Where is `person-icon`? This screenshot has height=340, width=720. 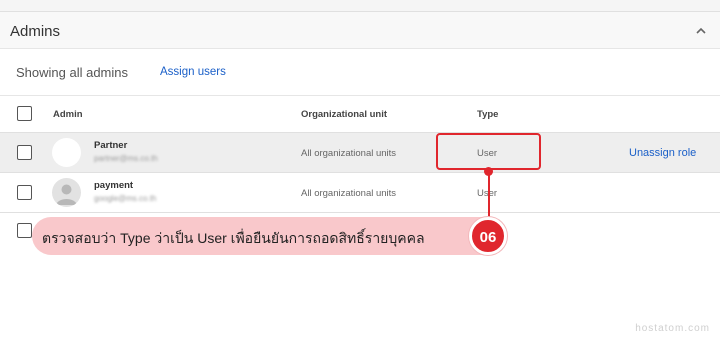 person-icon is located at coordinates (66, 194).